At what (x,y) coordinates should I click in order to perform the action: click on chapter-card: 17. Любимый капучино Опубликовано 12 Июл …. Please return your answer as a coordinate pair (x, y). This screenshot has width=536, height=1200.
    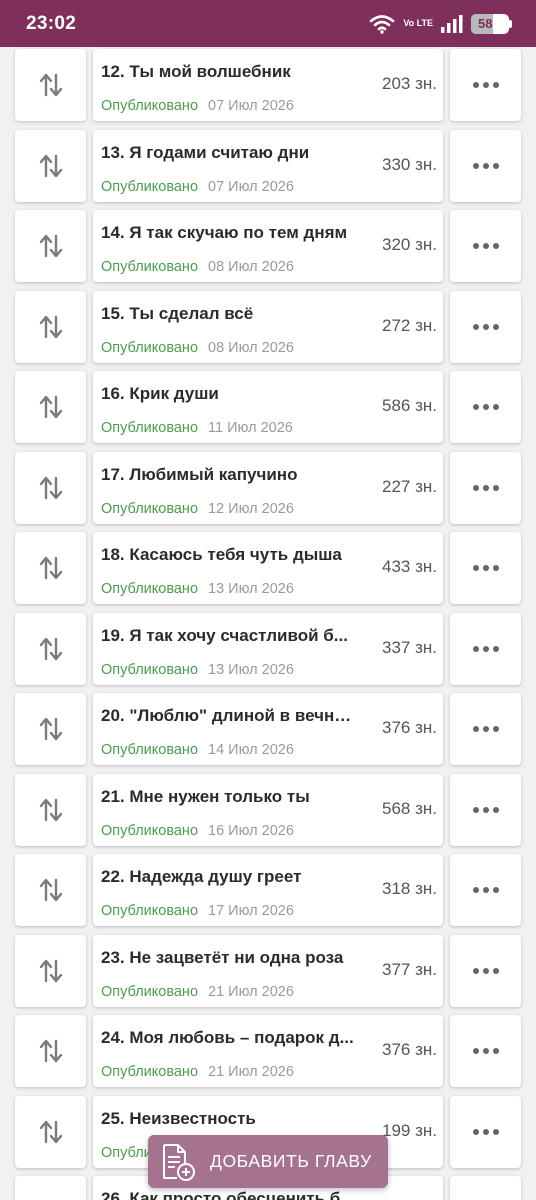
    Looking at the image, I should click on (268, 487).